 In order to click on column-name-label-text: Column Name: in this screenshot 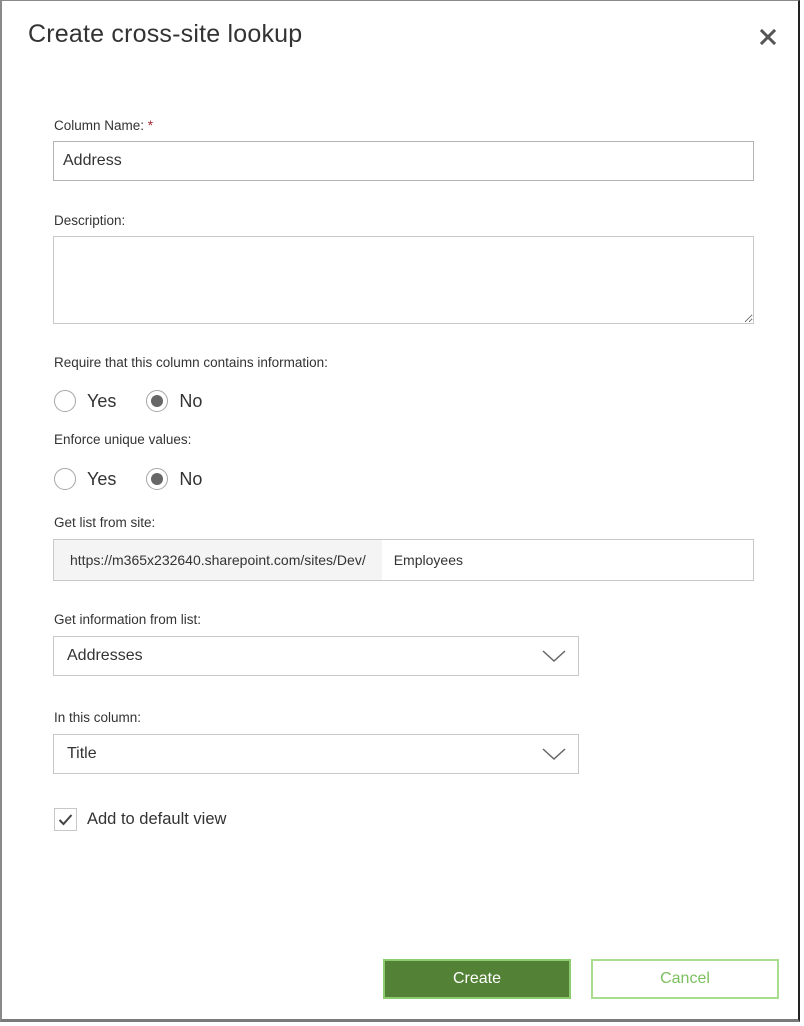, I will do `click(99, 125)`.